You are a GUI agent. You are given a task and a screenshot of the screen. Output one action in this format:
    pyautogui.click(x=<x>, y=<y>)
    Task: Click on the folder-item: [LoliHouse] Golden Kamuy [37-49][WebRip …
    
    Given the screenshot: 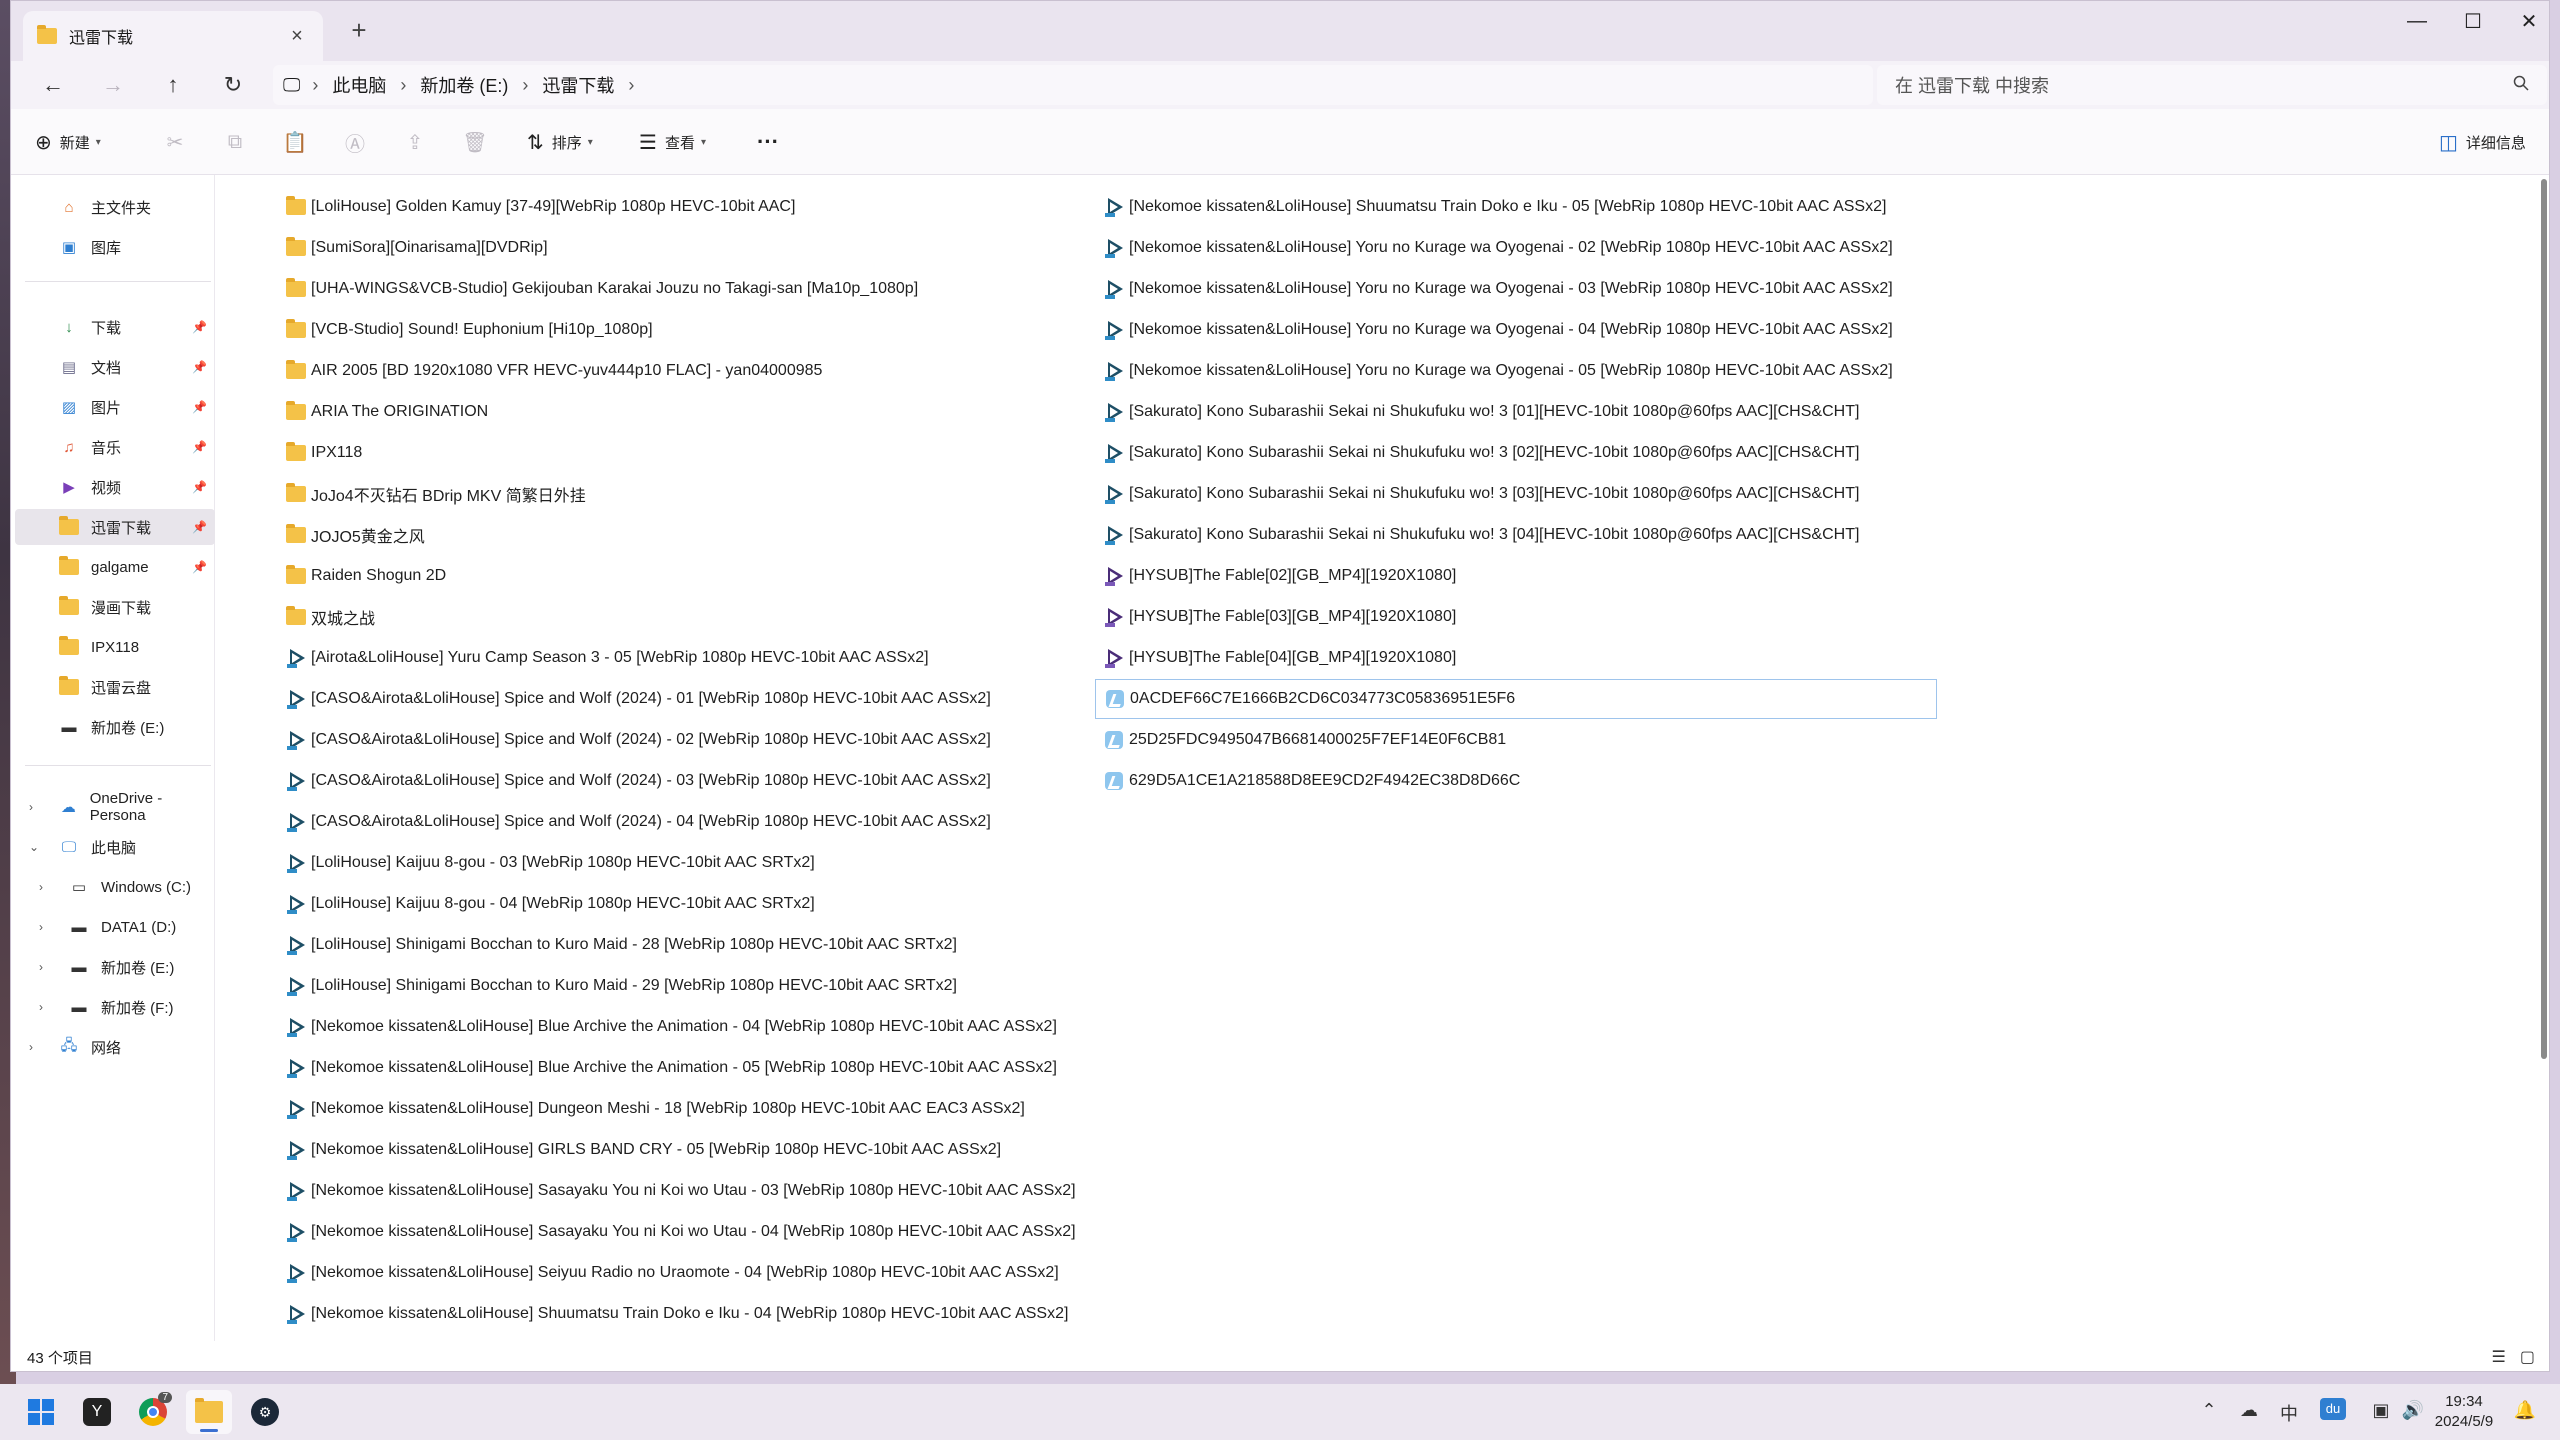 What is the action you would take?
    pyautogui.click(x=687, y=207)
    